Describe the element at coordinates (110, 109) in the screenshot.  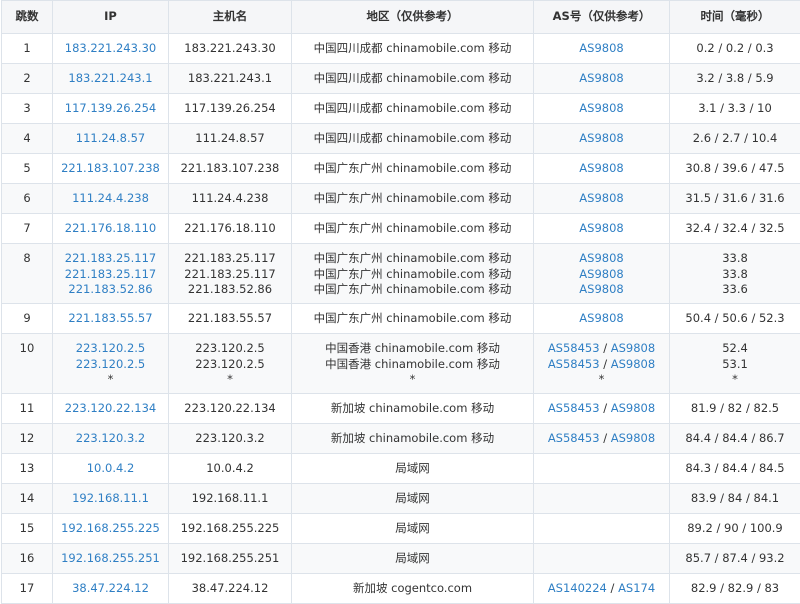
I see `ip-link: 117.139.26.254` at that location.